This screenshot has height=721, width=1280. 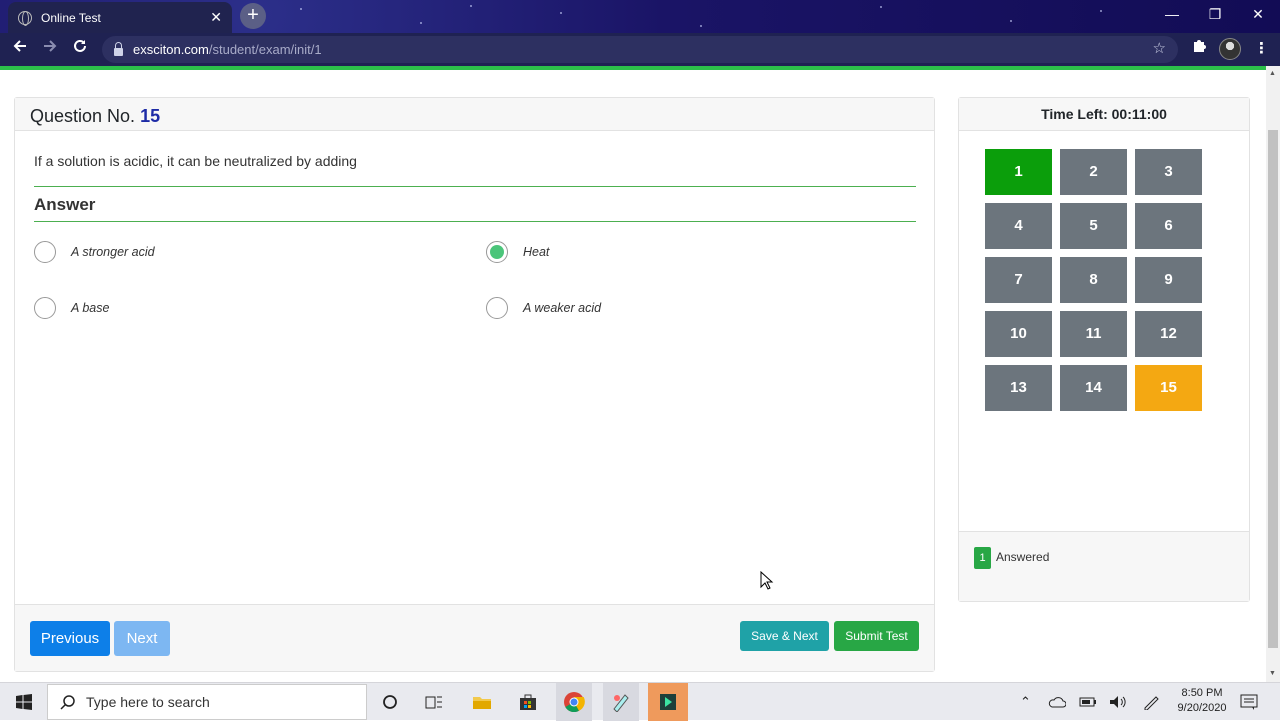 What do you see at coordinates (20, 50) in the screenshot?
I see `back-arrow-icon` at bounding box center [20, 50].